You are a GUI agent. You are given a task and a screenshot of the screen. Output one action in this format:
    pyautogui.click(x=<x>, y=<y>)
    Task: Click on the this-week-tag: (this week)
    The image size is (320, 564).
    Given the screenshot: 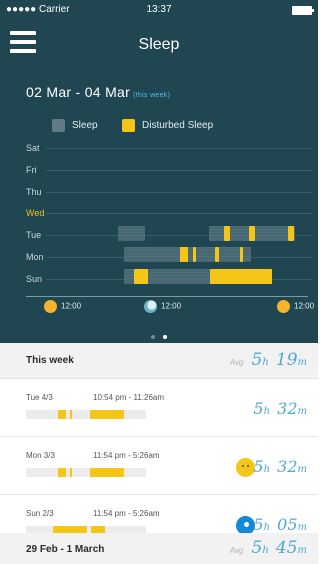 What is the action you would take?
    pyautogui.click(x=152, y=95)
    